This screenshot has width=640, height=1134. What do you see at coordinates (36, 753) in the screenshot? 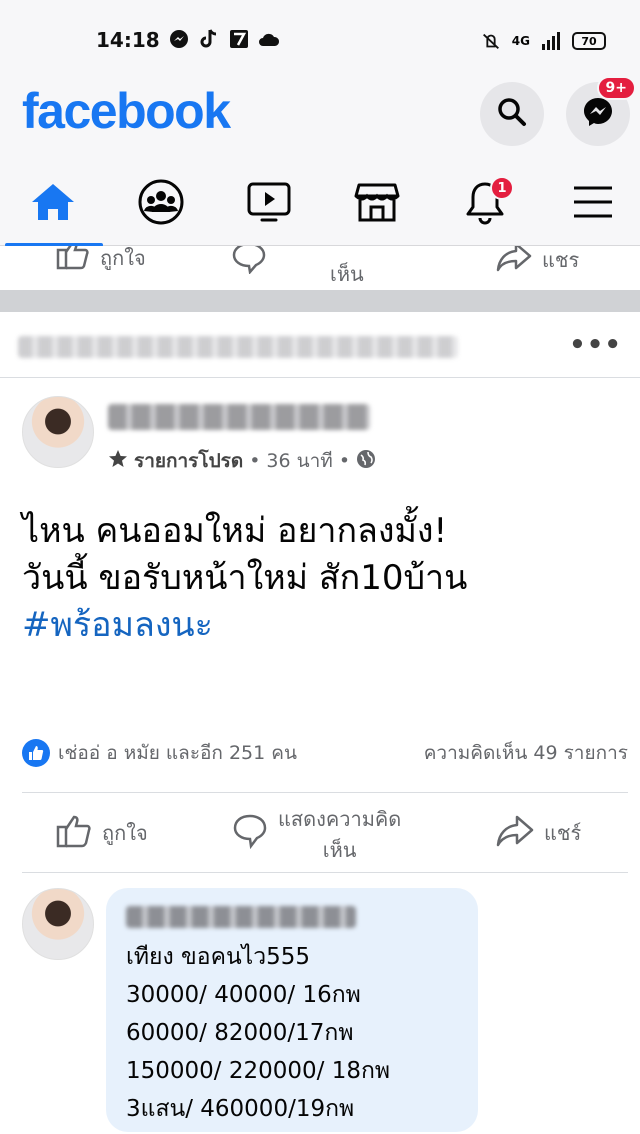
I see `like-reaction-icon` at bounding box center [36, 753].